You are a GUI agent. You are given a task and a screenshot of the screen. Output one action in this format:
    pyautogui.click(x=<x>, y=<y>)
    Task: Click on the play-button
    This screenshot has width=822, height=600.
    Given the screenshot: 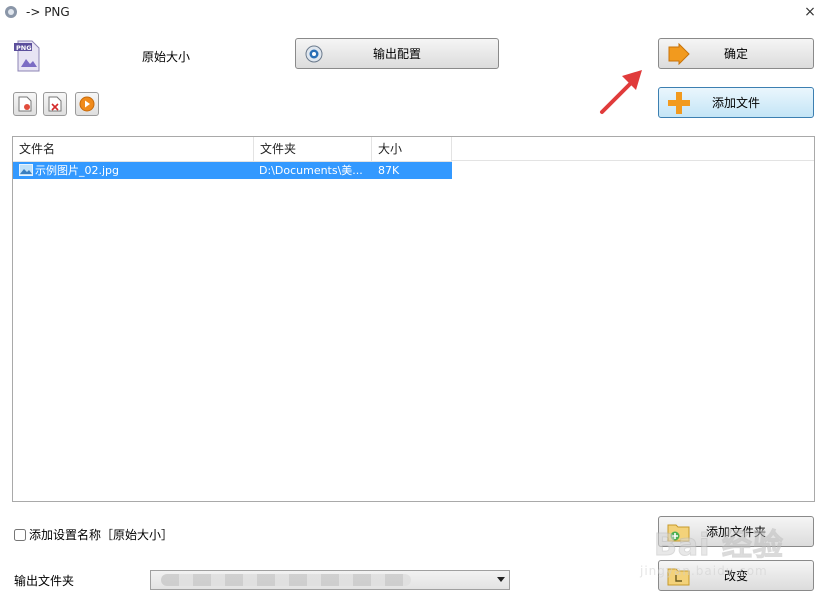 What is the action you would take?
    pyautogui.click(x=87, y=104)
    